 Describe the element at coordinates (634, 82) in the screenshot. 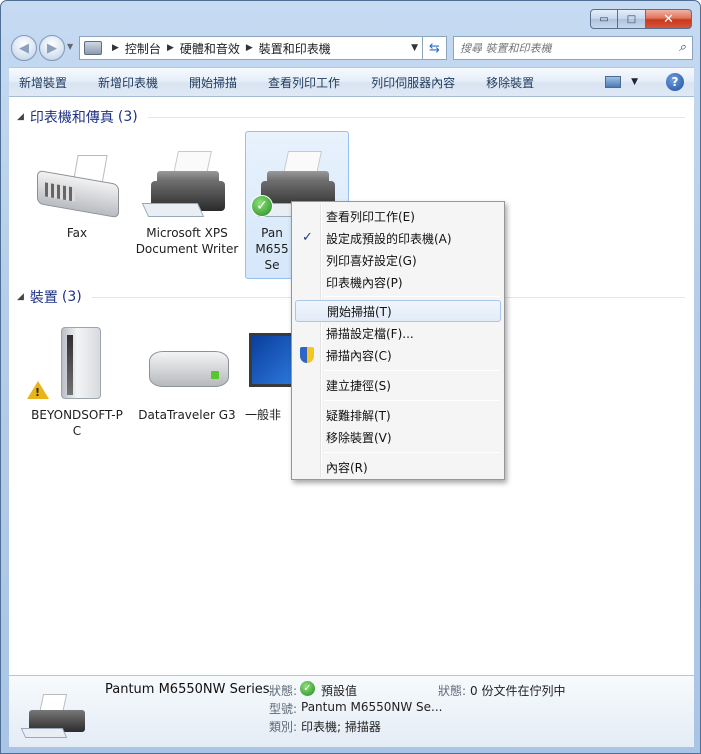

I see `view-options-dropdown-icon: ▼` at that location.